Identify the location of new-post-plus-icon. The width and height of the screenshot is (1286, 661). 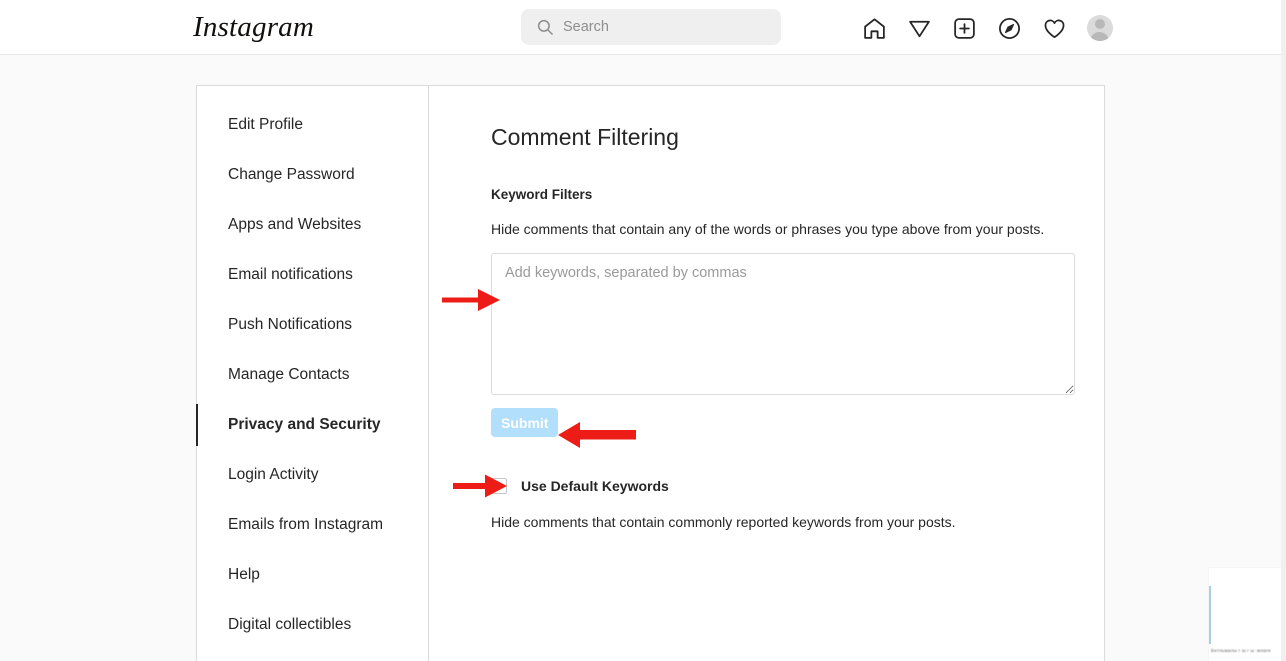
(964, 28).